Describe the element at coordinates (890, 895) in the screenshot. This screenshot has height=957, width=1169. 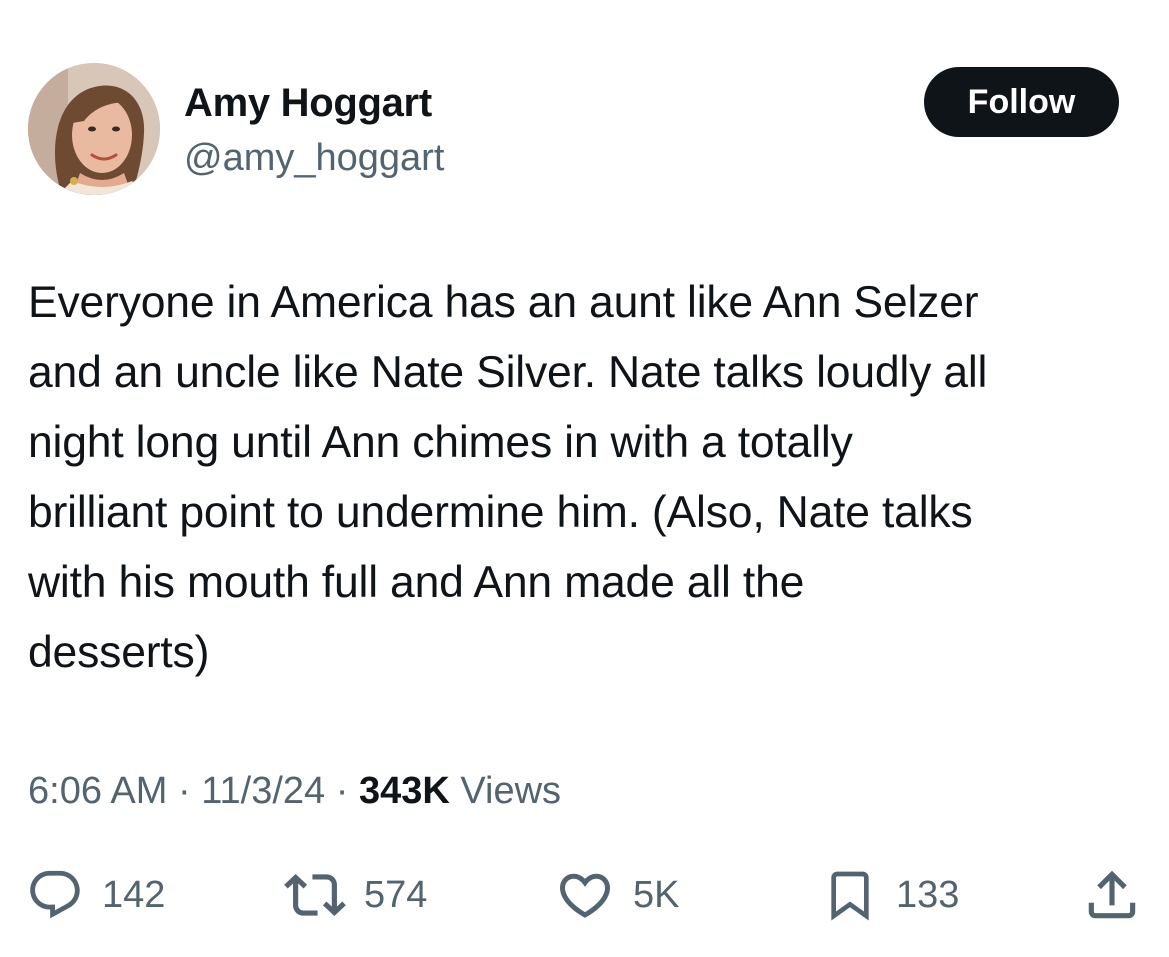
I see `bookmark-button: 133` at that location.